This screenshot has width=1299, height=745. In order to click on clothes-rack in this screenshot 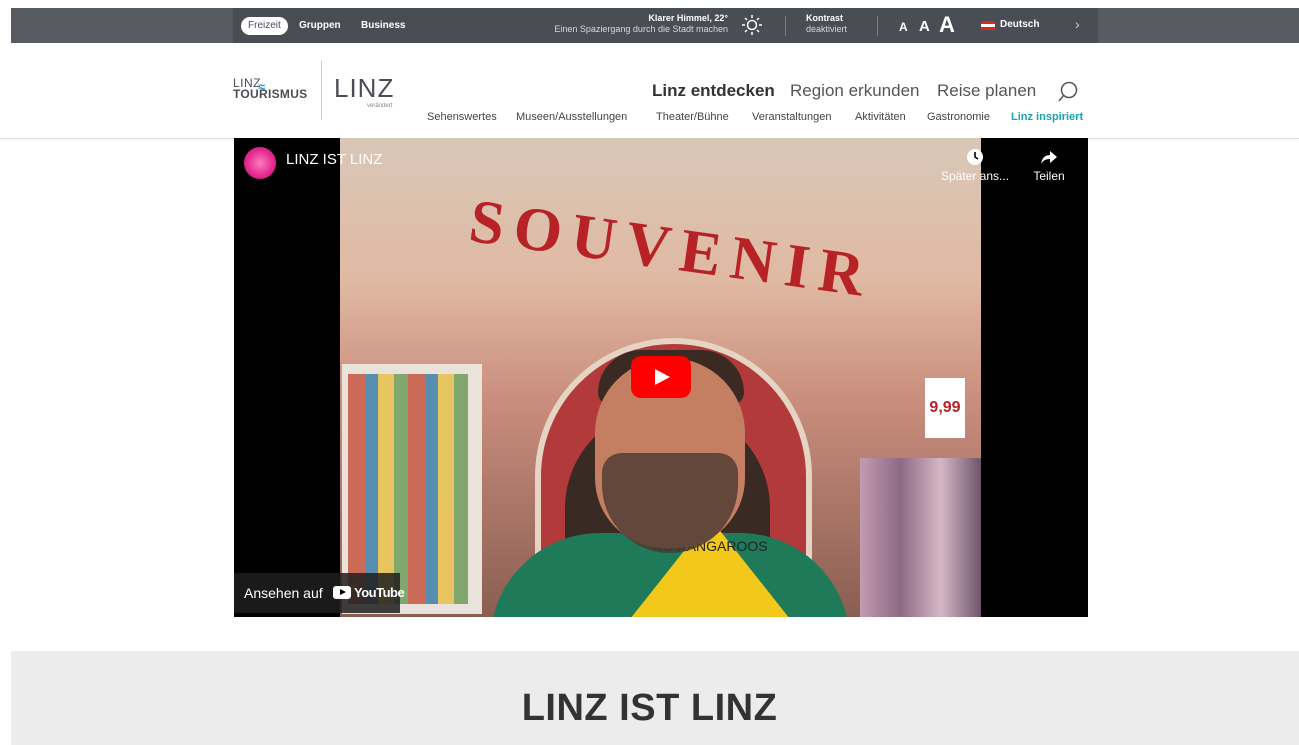, I will do `click(920, 537)`.